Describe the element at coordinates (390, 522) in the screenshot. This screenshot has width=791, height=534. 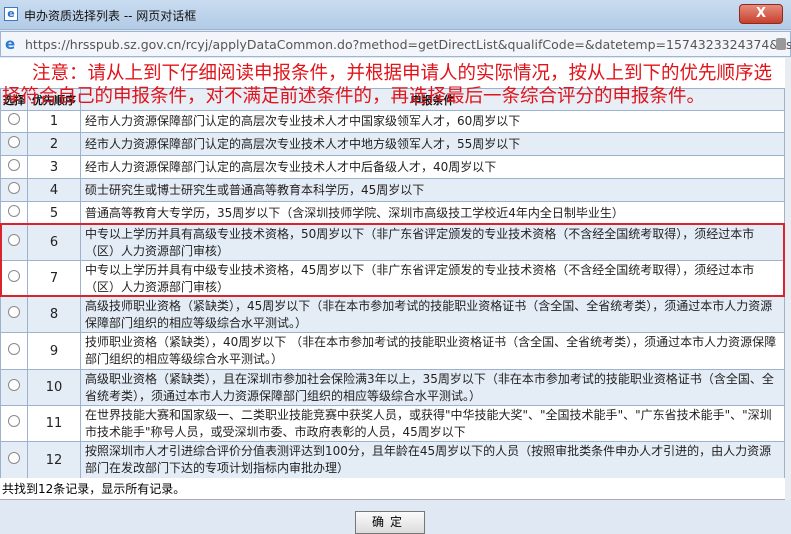
I see `confirm-button: 确定` at that location.